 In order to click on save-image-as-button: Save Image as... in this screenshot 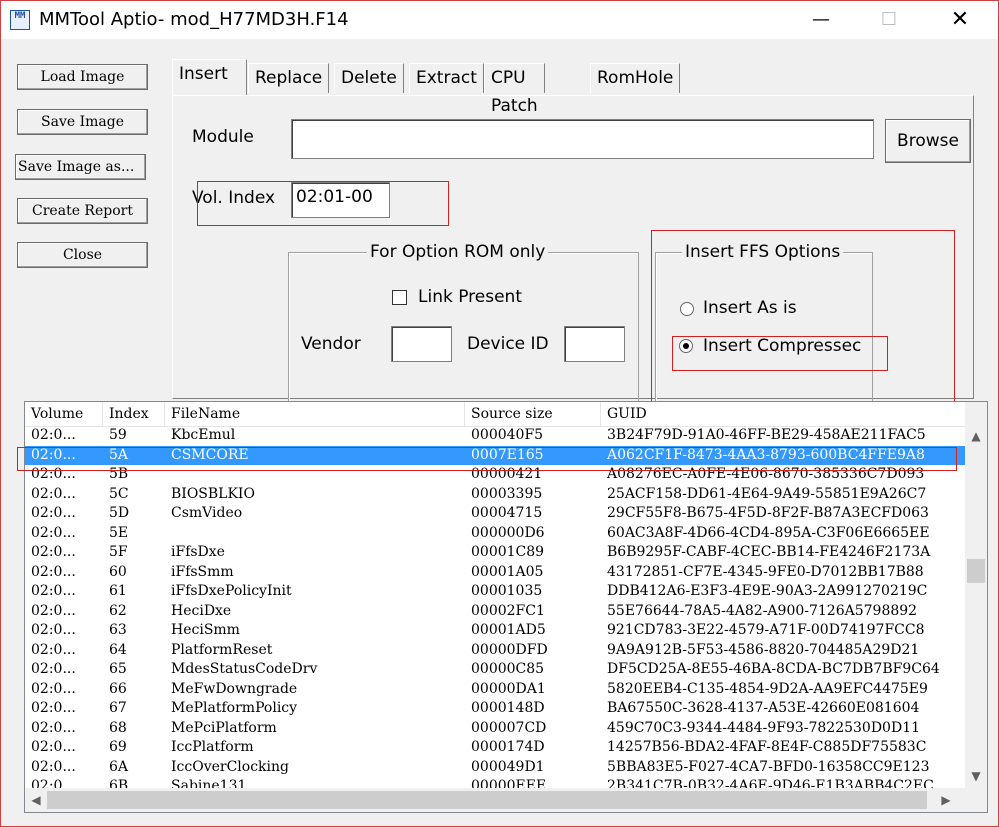, I will do `click(80, 167)`.